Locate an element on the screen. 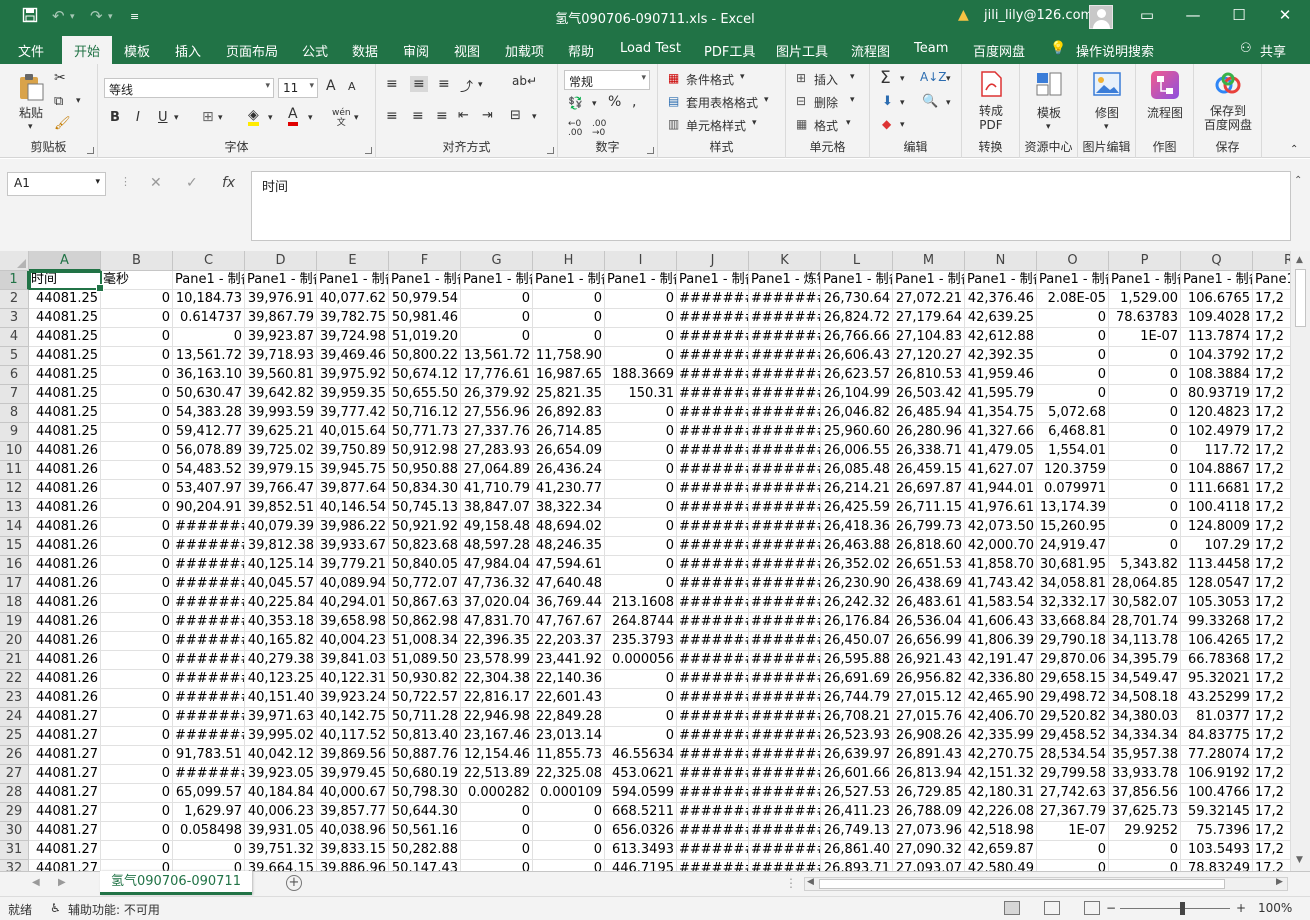  data-cell: 44081.26 is located at coordinates (65, 470).